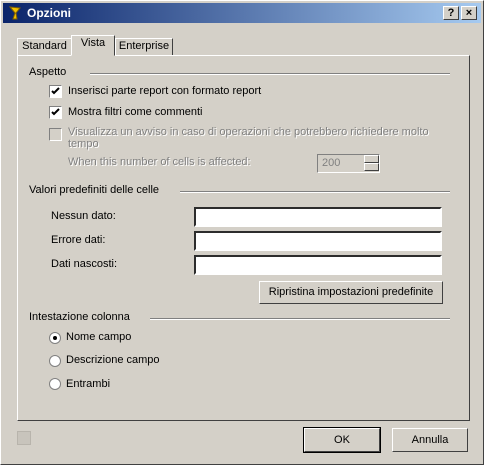 This screenshot has height=465, width=484. Describe the element at coordinates (342, 440) in the screenshot. I see `ok-button: OK` at that location.